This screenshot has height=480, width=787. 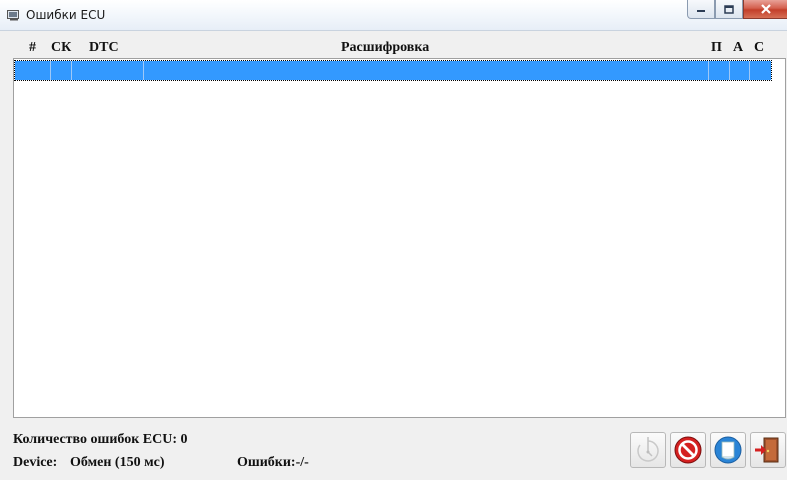 I want to click on stop-button, so click(x=688, y=450).